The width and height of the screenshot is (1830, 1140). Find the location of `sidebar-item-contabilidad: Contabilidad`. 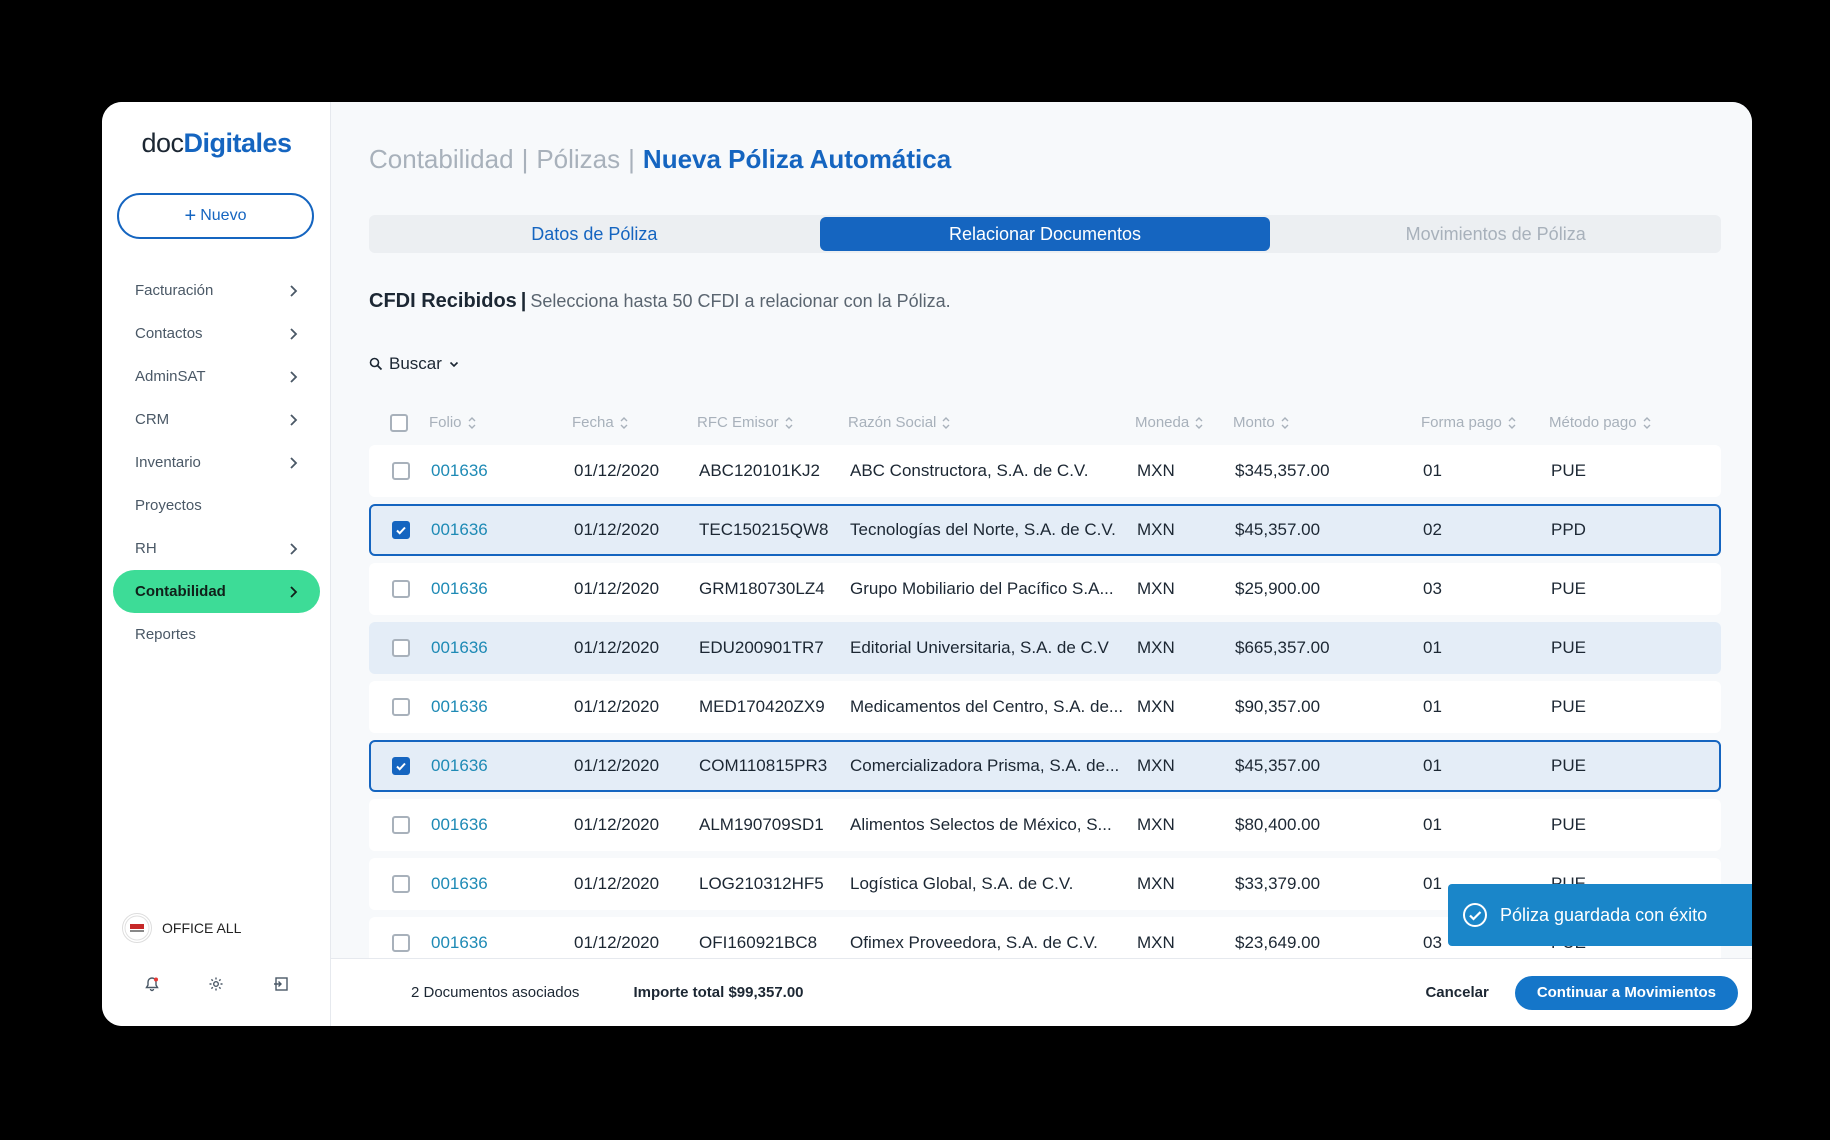

sidebar-item-contabilidad: Contabilidad is located at coordinates (216, 591).